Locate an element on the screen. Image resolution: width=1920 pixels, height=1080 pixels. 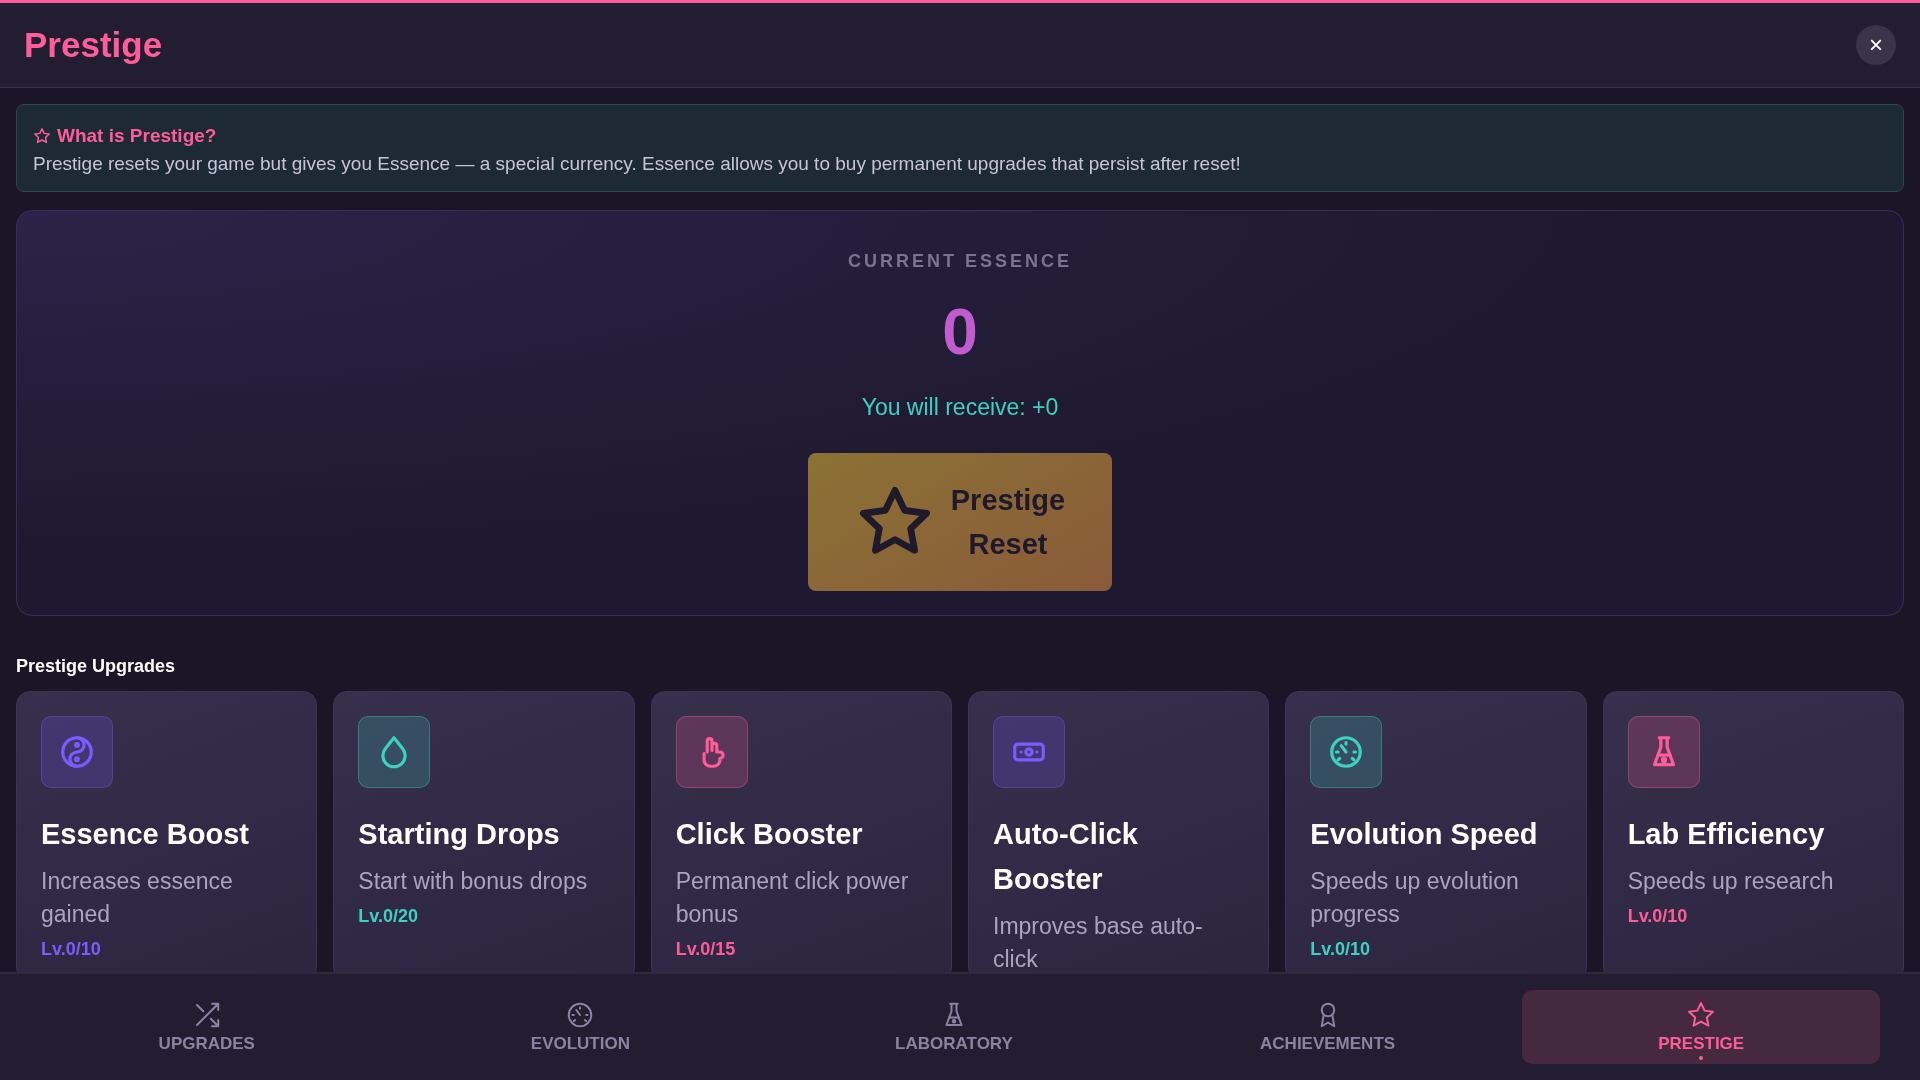
upgrade-card: Starting Drops Start with bonus drops Lv.0/20 is located at coordinates (484, 831).